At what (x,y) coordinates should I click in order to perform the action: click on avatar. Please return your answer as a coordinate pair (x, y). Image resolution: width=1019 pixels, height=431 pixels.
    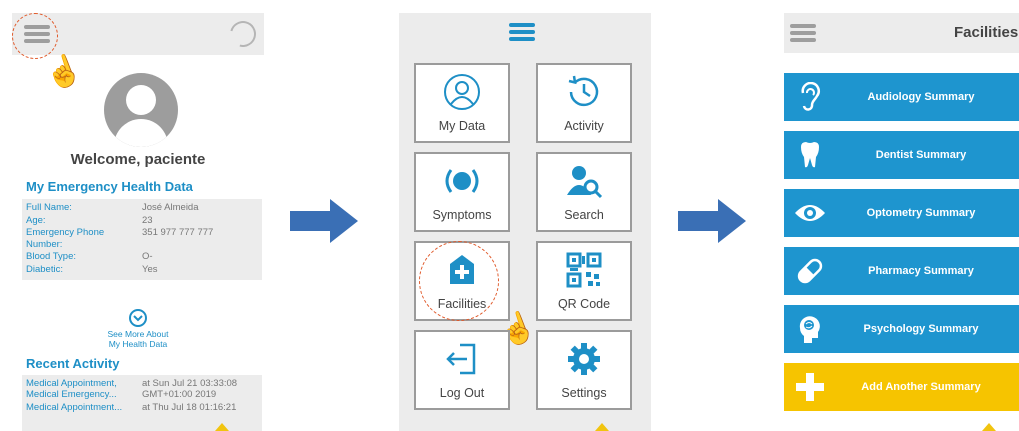
    Looking at the image, I should click on (141, 110).